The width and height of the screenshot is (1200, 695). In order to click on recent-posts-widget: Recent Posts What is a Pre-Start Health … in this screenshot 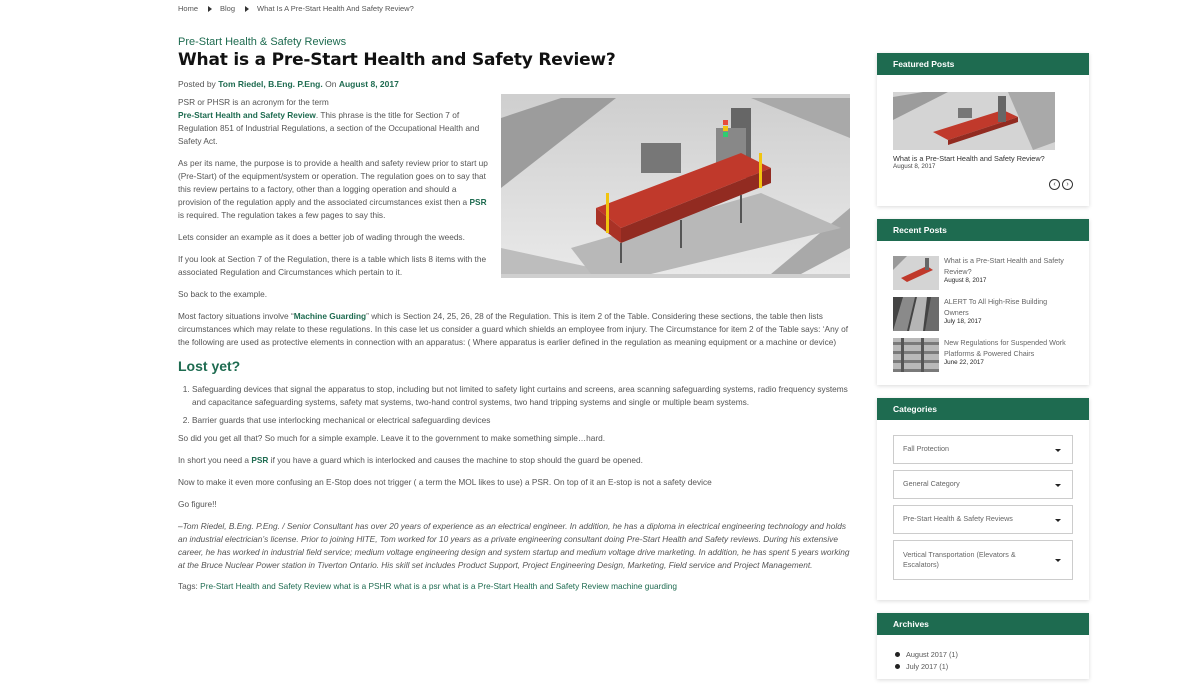, I will do `click(983, 302)`.